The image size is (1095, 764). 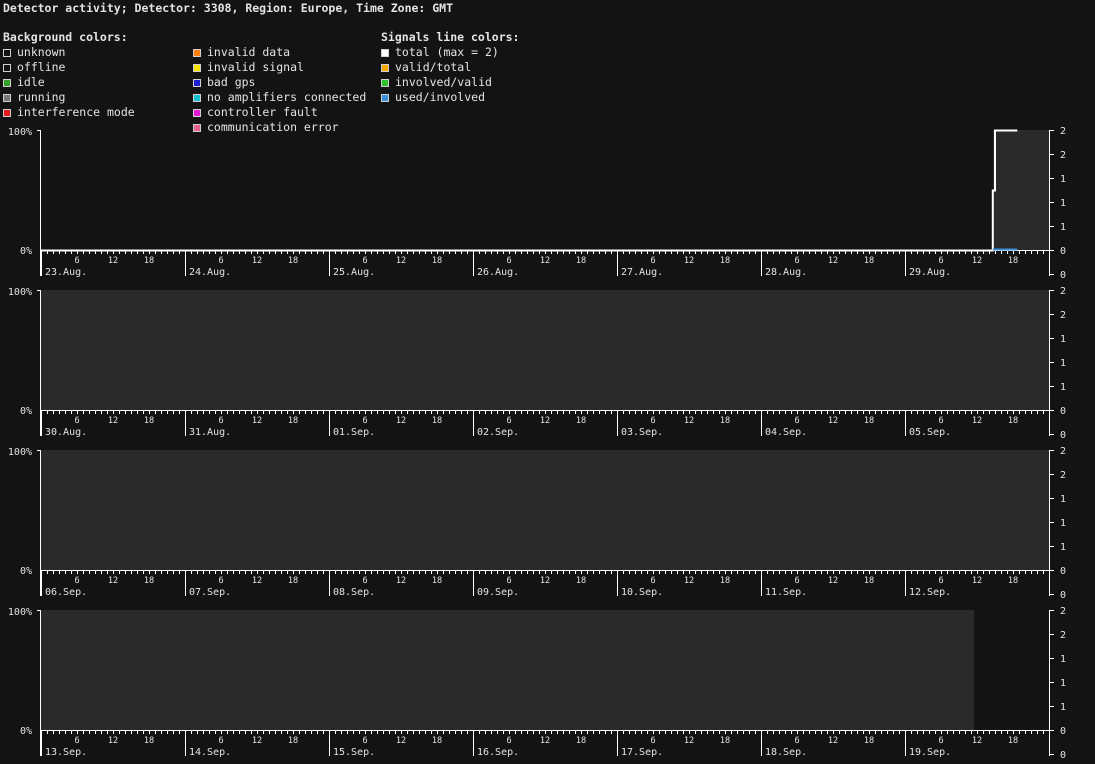 I want to click on day-label: 25.Aug., so click(x=354, y=272).